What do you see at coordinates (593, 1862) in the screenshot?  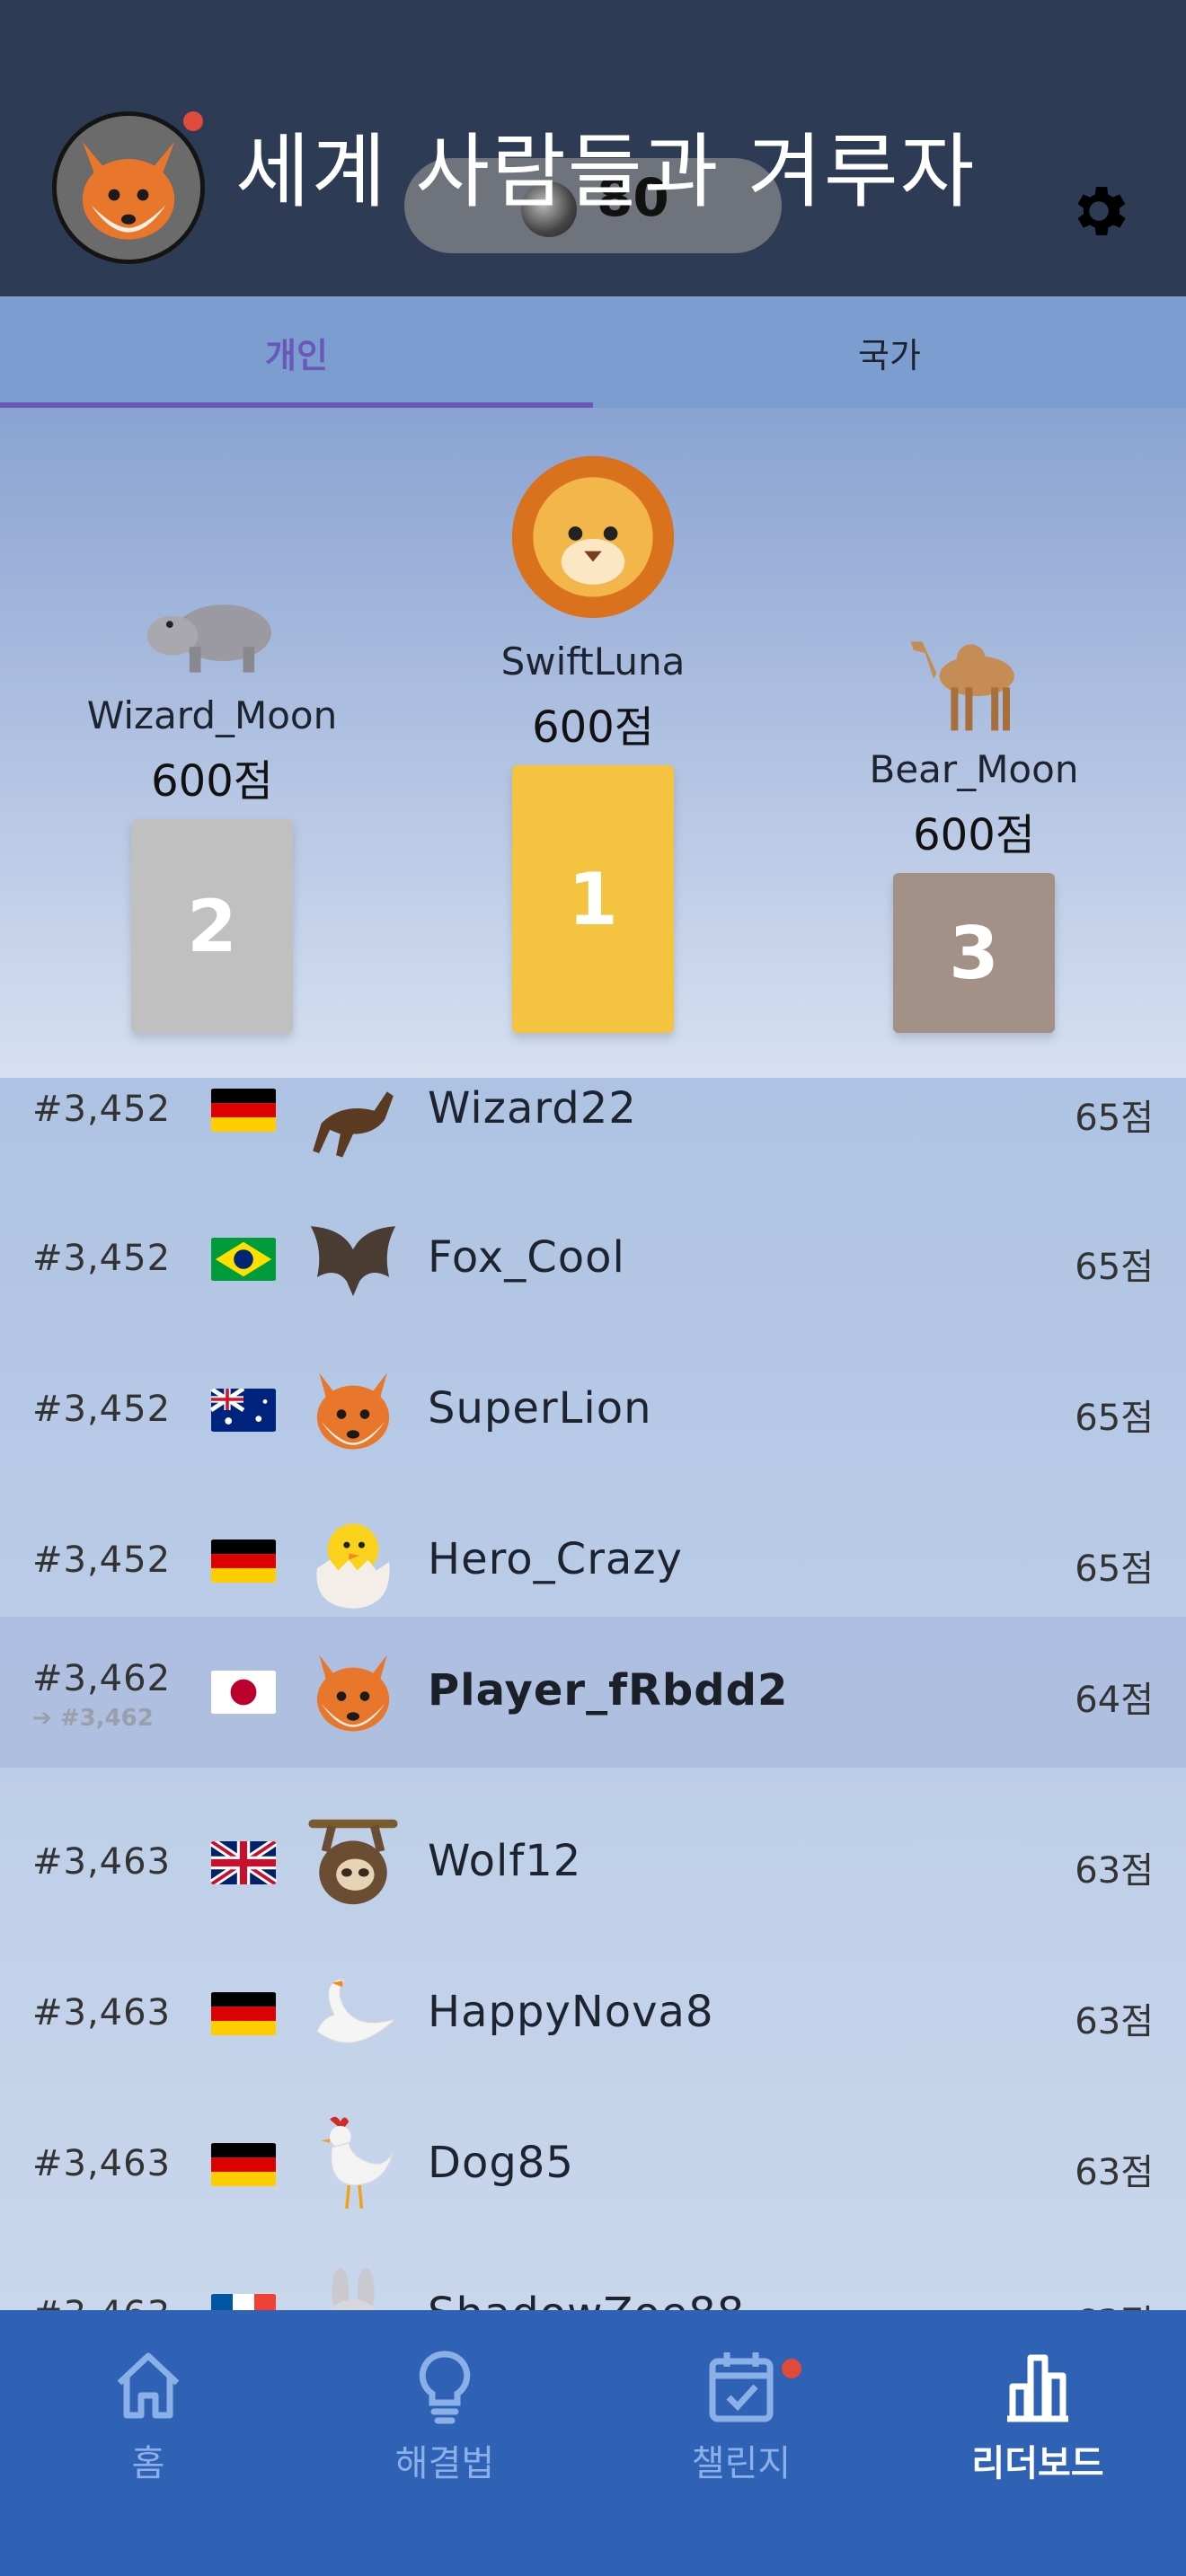 I see `leaderboard-row: #3,463 Wolf12 63점` at bounding box center [593, 1862].